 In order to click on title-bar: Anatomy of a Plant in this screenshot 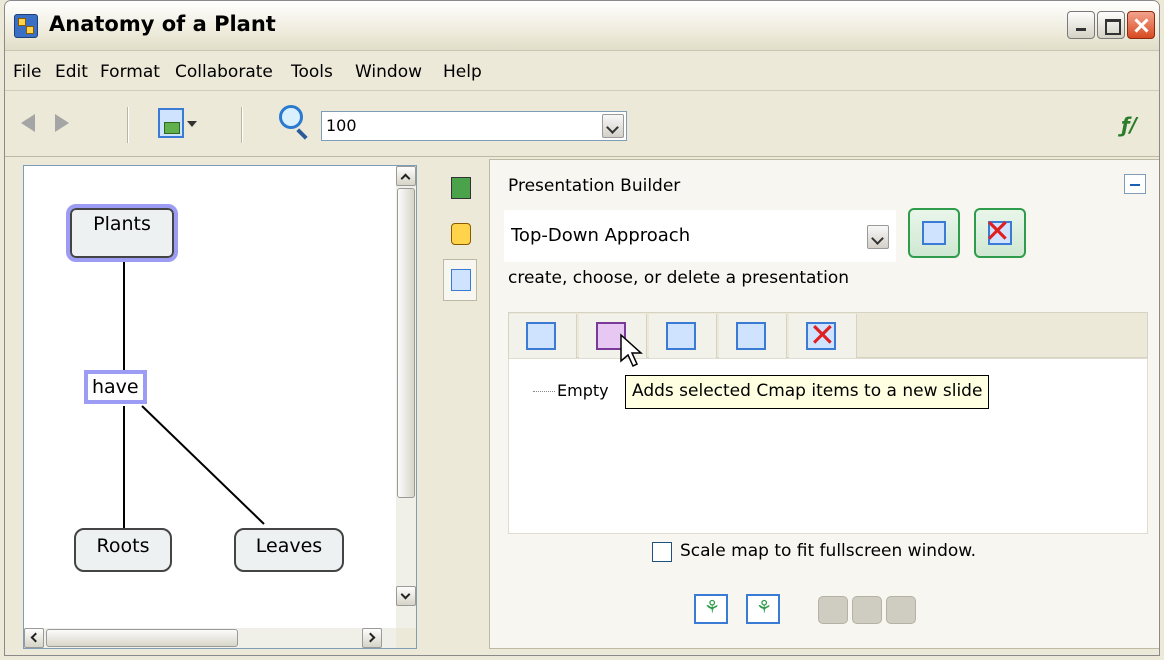, I will do `click(582, 26)`.